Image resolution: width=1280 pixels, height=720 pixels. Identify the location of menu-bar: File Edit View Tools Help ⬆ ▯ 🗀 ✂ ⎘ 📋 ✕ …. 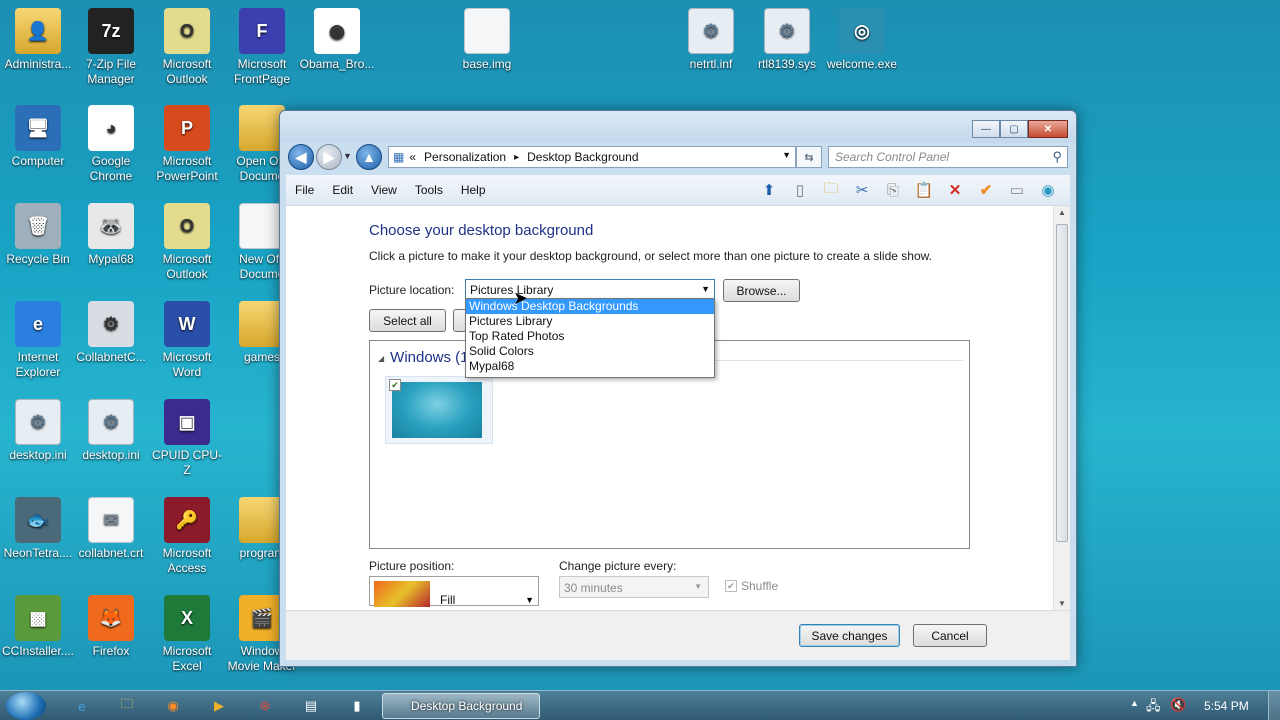
(678, 190).